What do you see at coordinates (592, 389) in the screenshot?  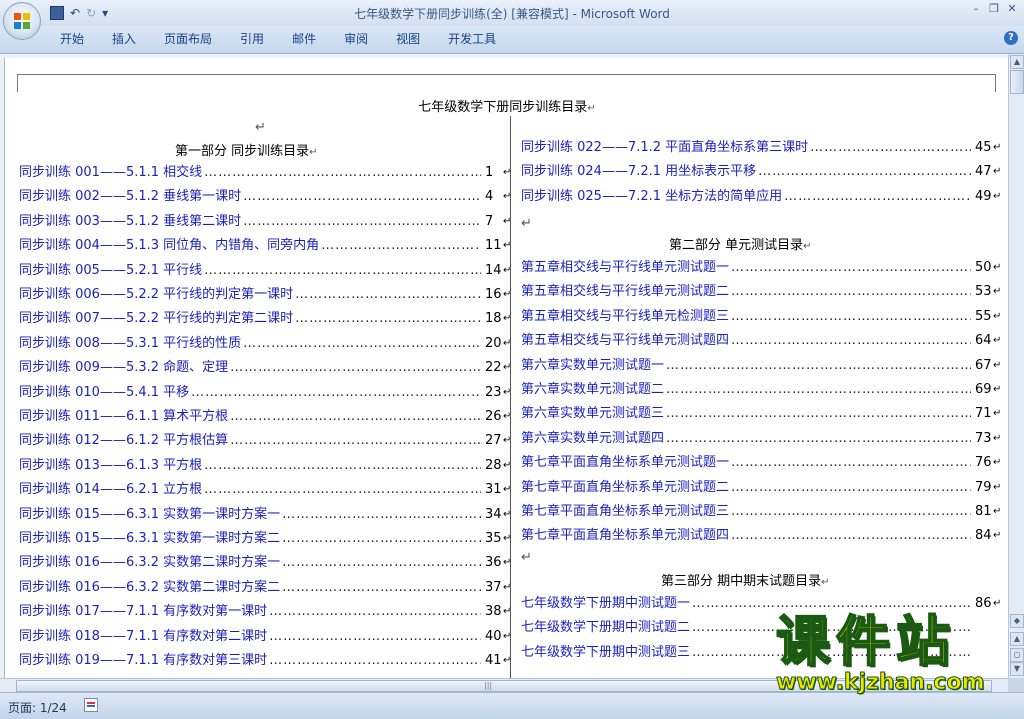 I see `toc-entry-label: 第六章实数单元测试题二` at bounding box center [592, 389].